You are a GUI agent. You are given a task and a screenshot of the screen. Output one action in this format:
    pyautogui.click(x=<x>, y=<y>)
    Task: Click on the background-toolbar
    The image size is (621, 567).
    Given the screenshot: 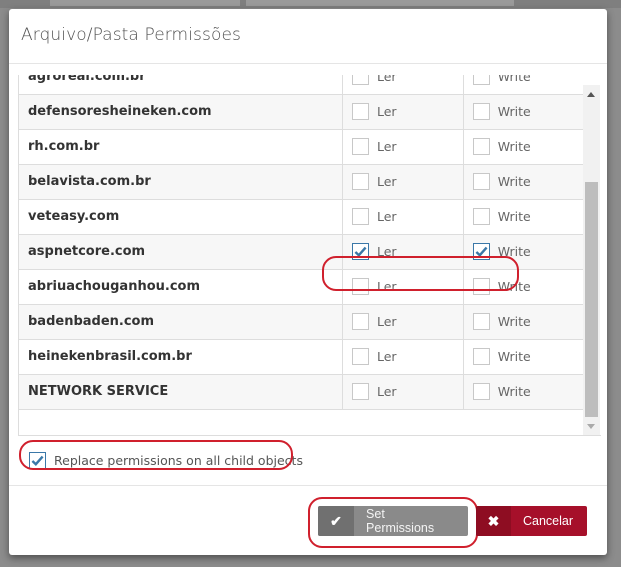 What is the action you would take?
    pyautogui.click(x=310, y=4)
    